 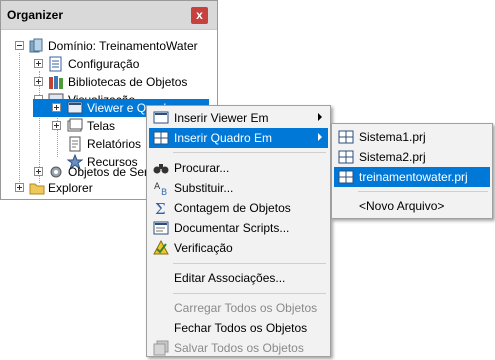 What do you see at coordinates (157, 187) in the screenshot?
I see `svg-text: A` at bounding box center [157, 187].